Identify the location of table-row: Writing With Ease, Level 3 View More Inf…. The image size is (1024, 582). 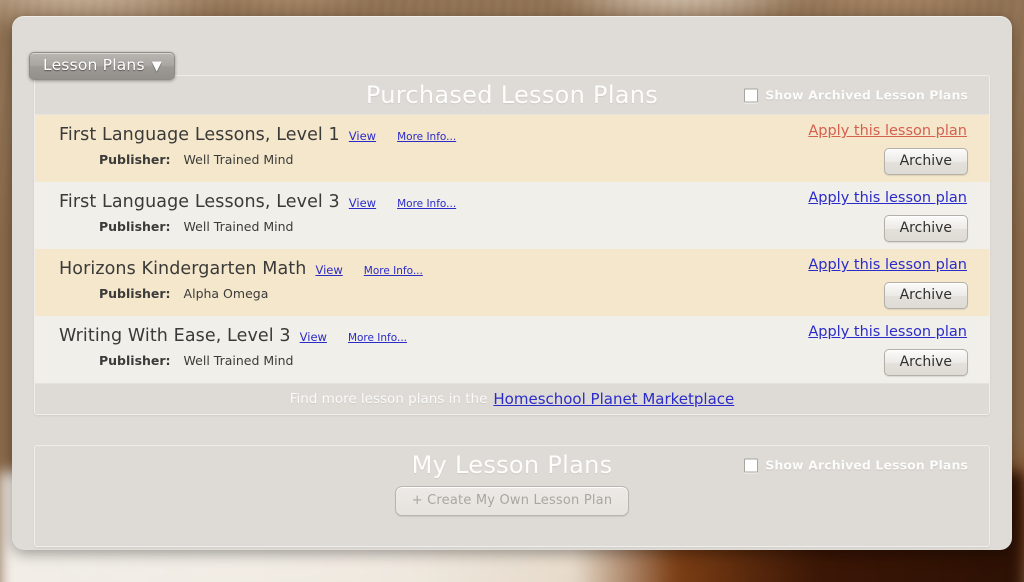
(512, 349).